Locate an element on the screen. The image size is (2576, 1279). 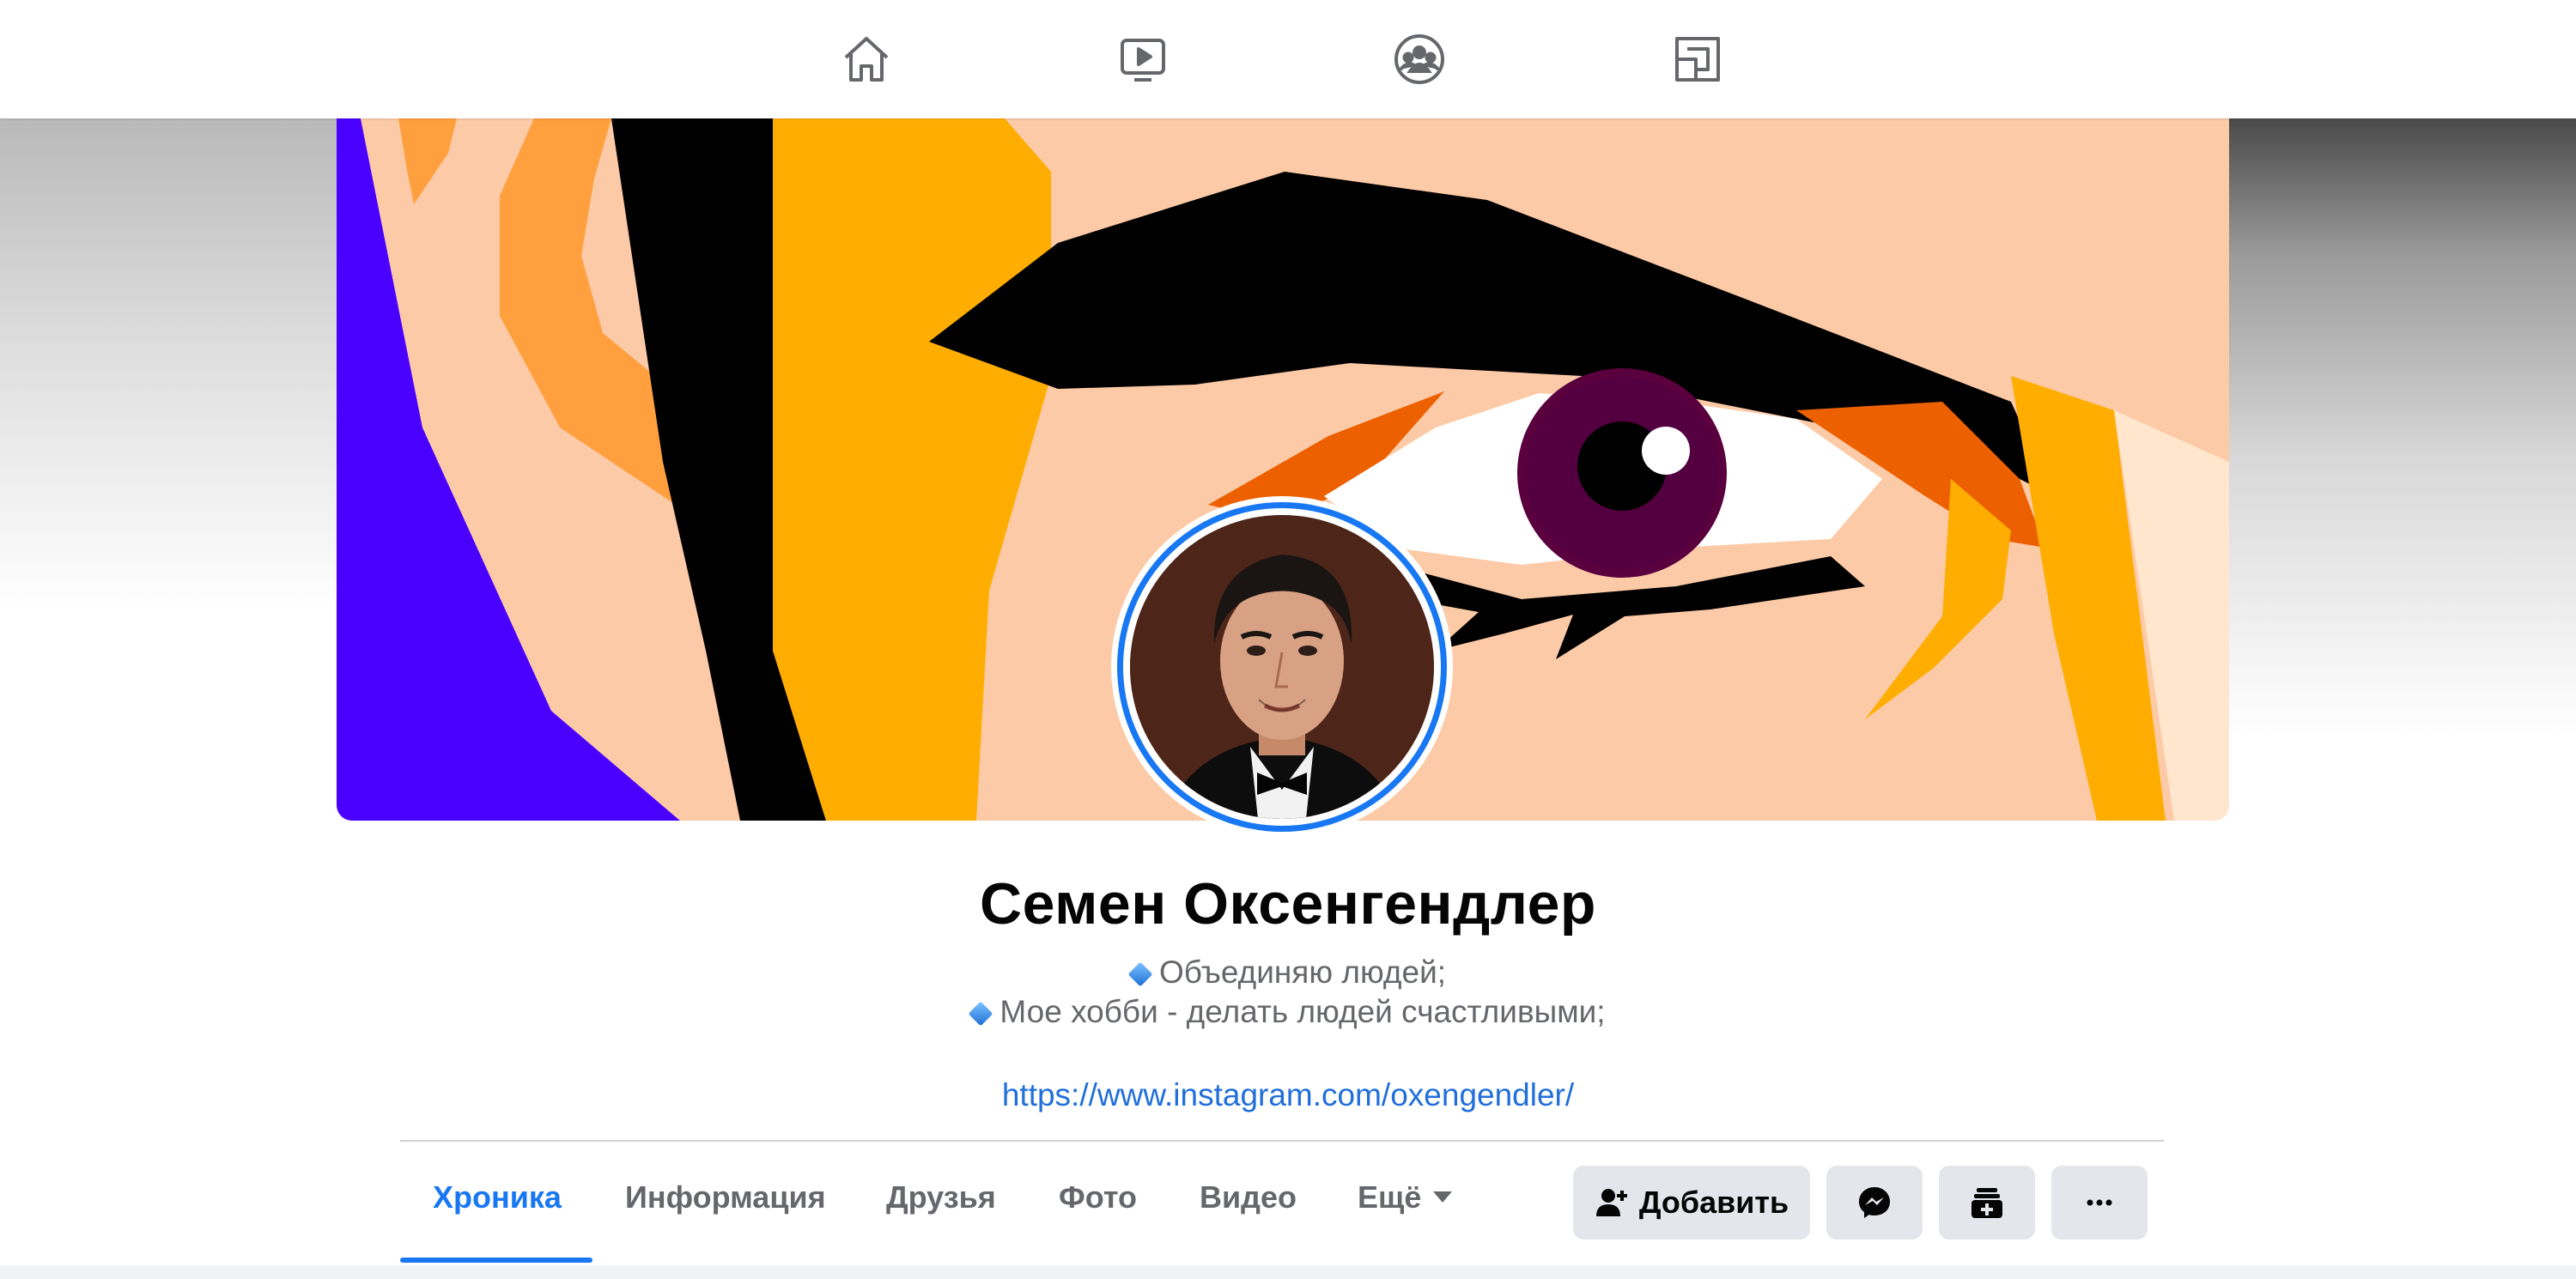
avatar-photo is located at coordinates (1282, 667).